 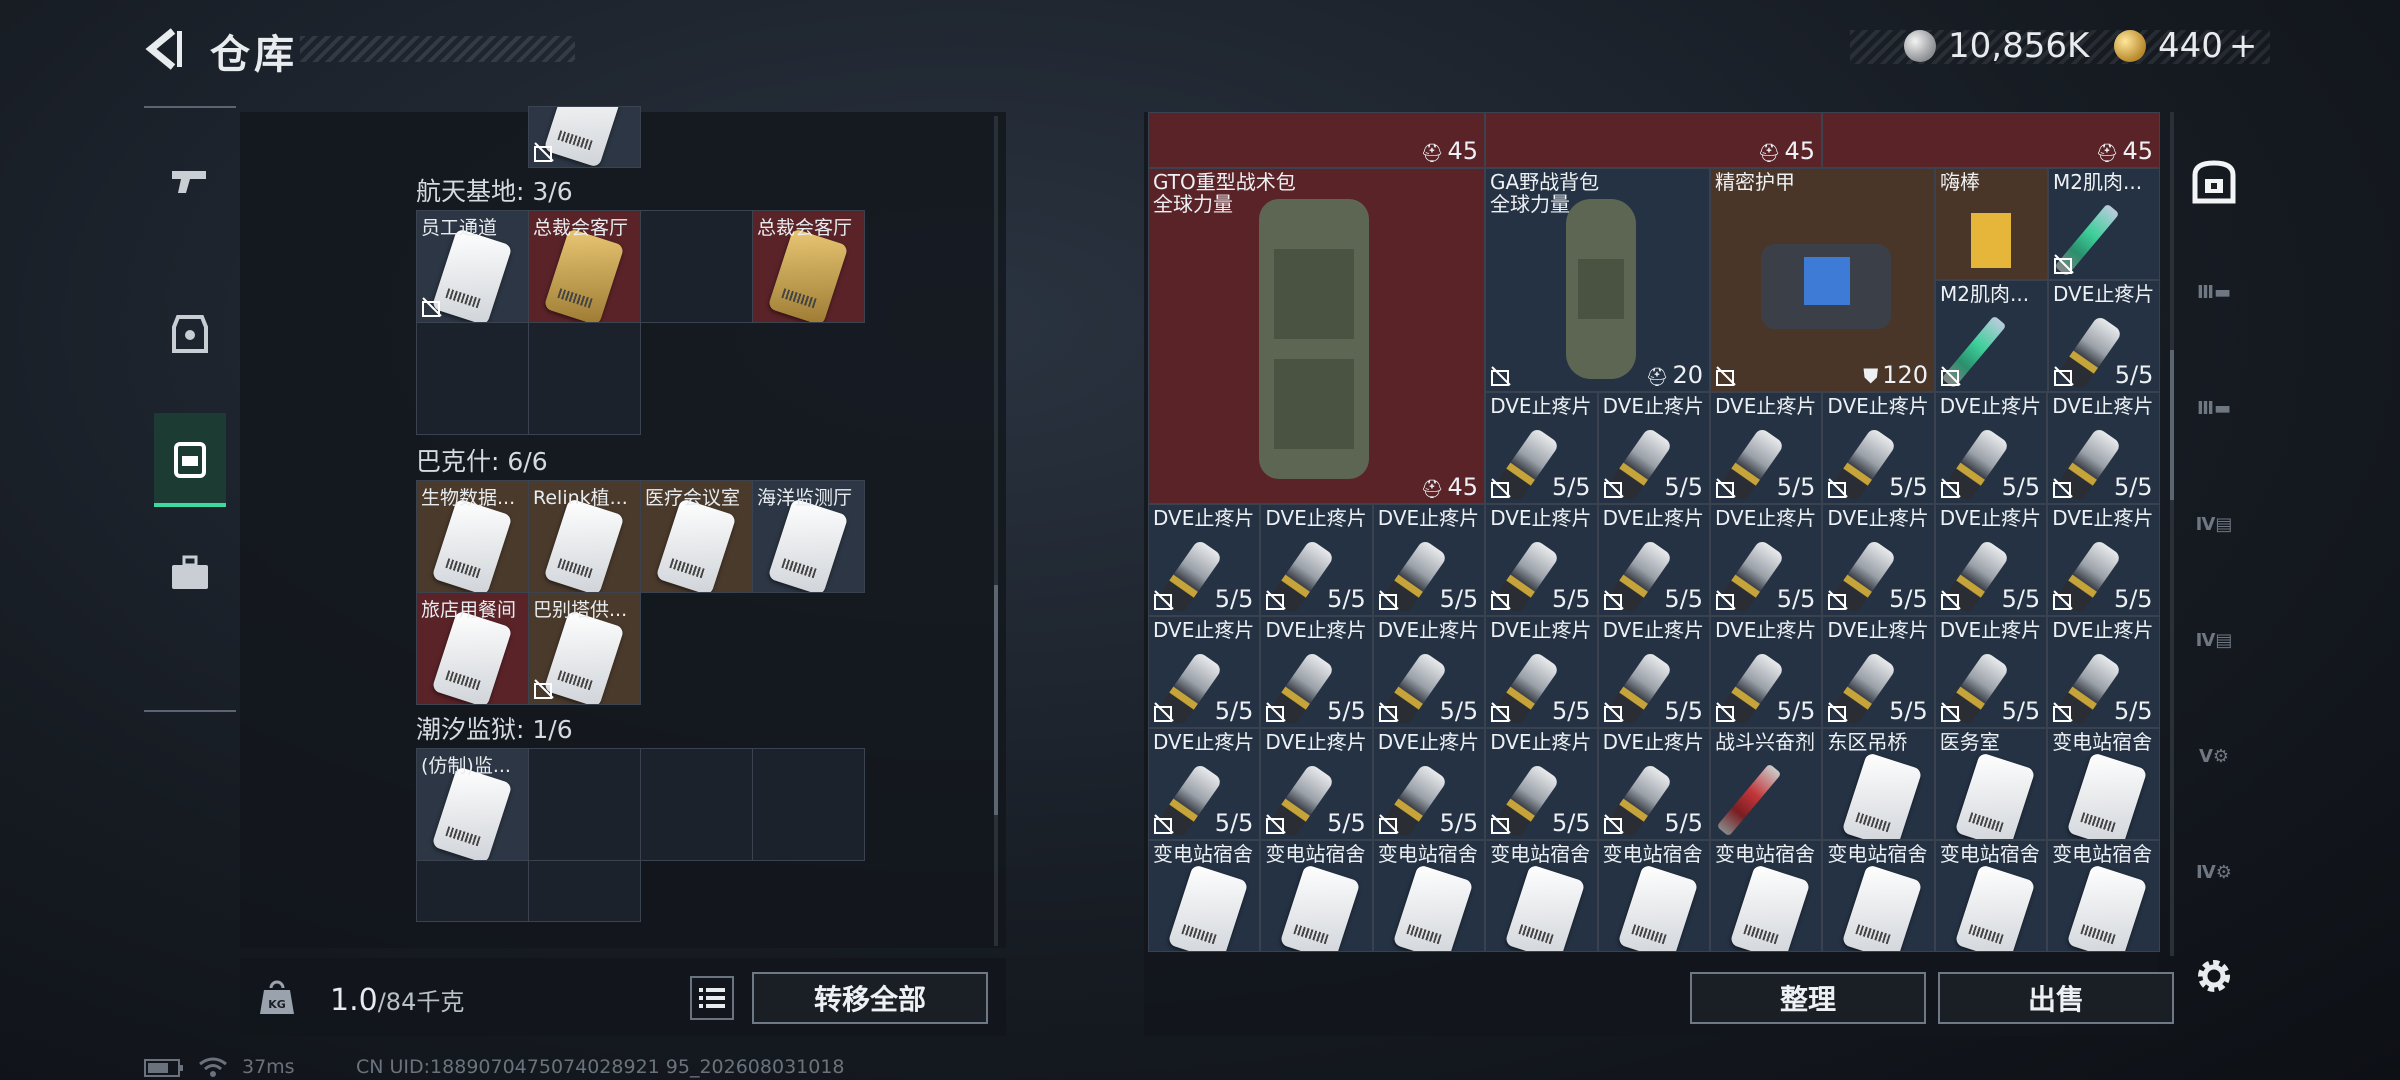 What do you see at coordinates (870, 998) in the screenshot?
I see `transfer-all-button: 转移全部` at bounding box center [870, 998].